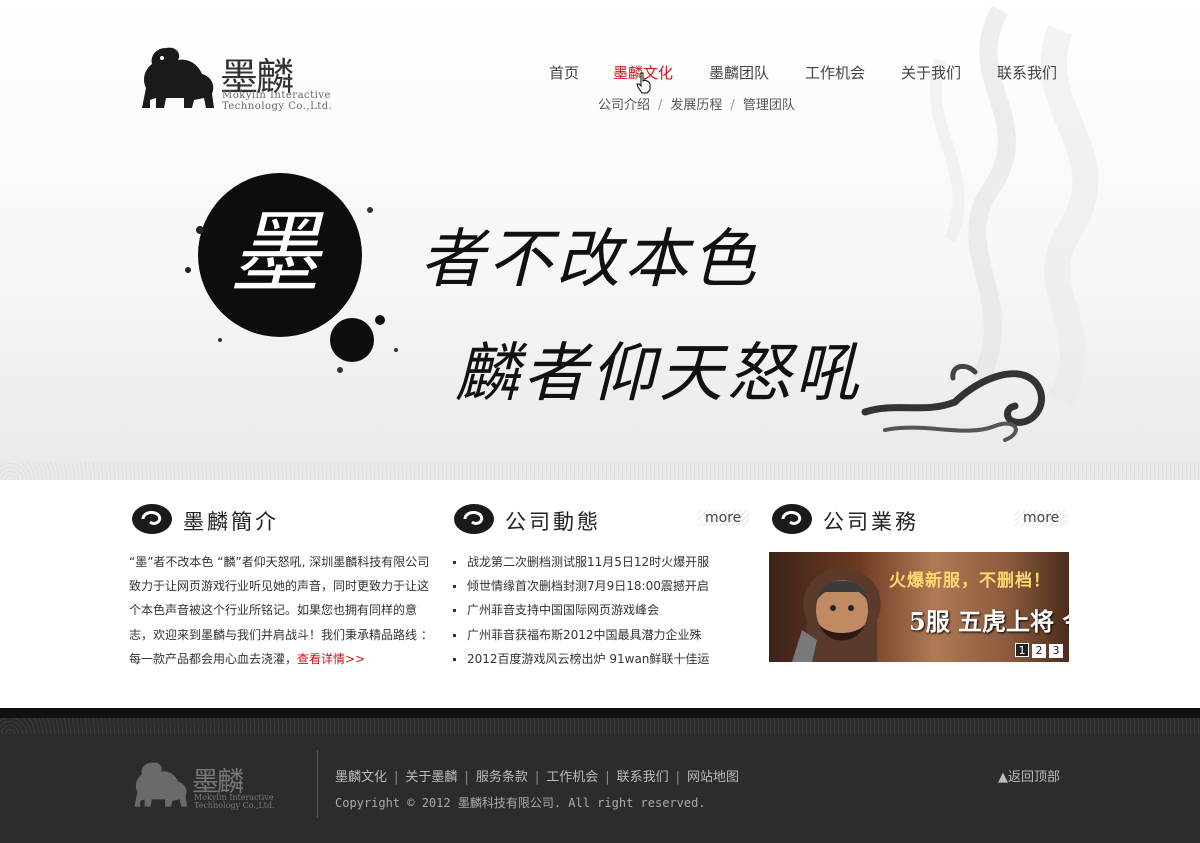 This screenshot has width=1200, height=843. What do you see at coordinates (659, 374) in the screenshot?
I see `hero-slogan-line2: 麟者仰天怒吼` at bounding box center [659, 374].